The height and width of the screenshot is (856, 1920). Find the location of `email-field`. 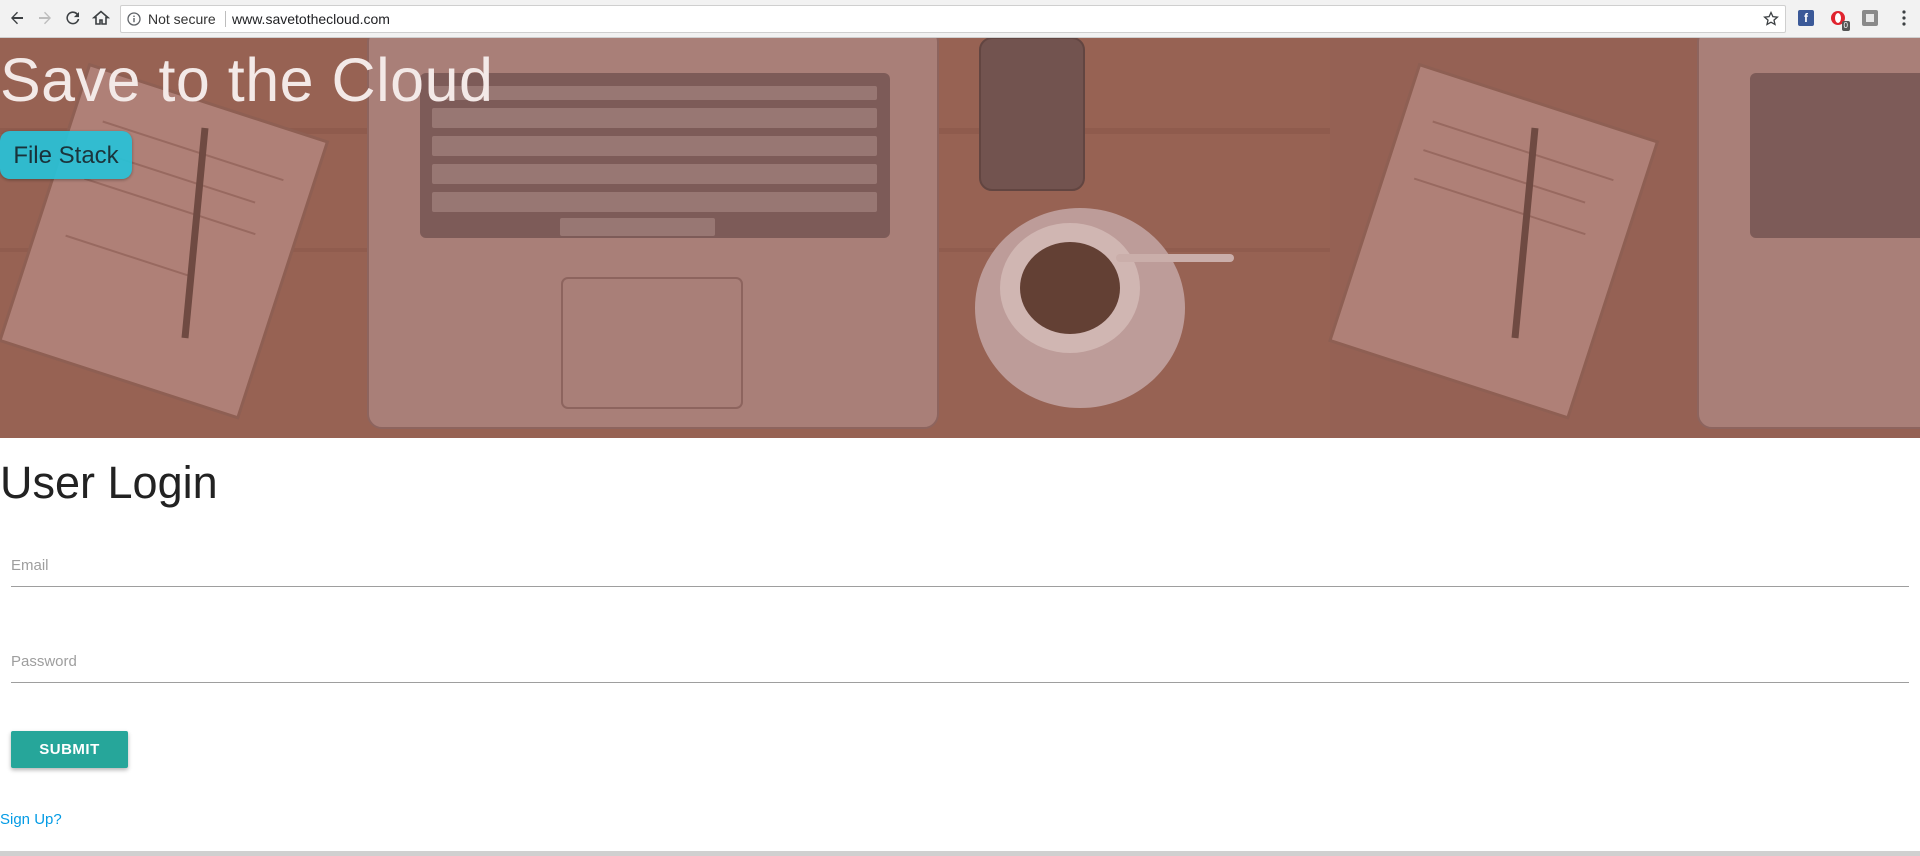

email-field is located at coordinates (960, 566).